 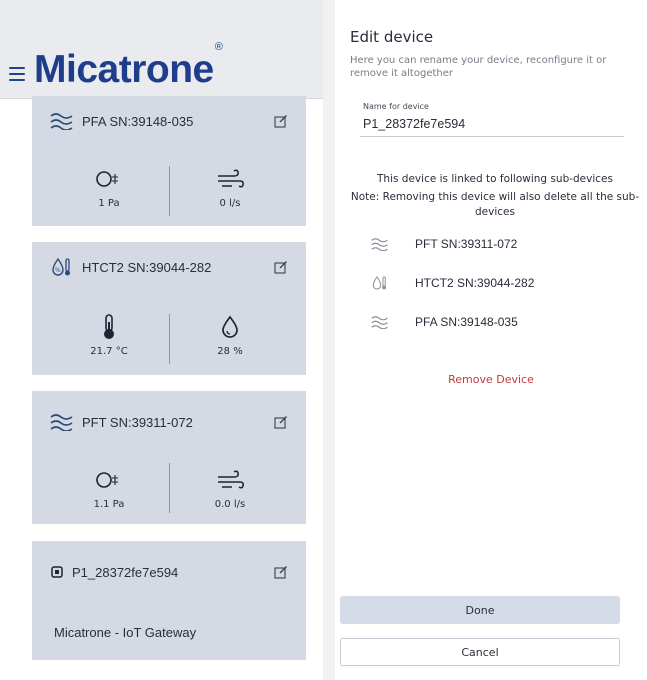 What do you see at coordinates (124, 69) in the screenshot?
I see `brand-name: Micatrone` at bounding box center [124, 69].